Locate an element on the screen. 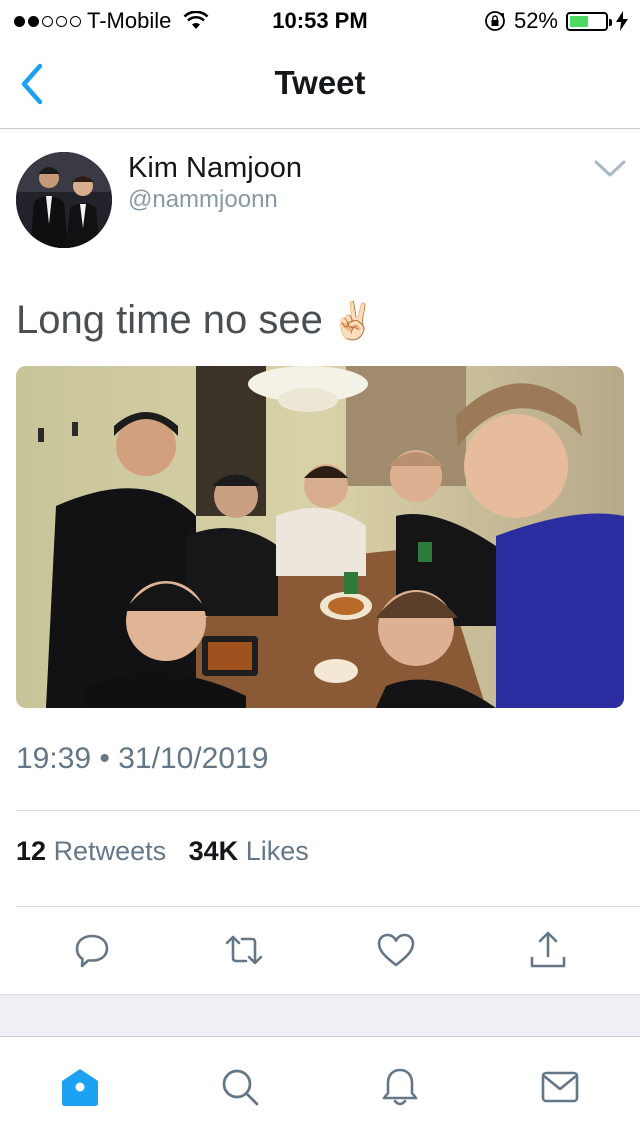 Image resolution: width=640 pixels, height=1137 pixels. reply-icon is located at coordinates (92, 950).